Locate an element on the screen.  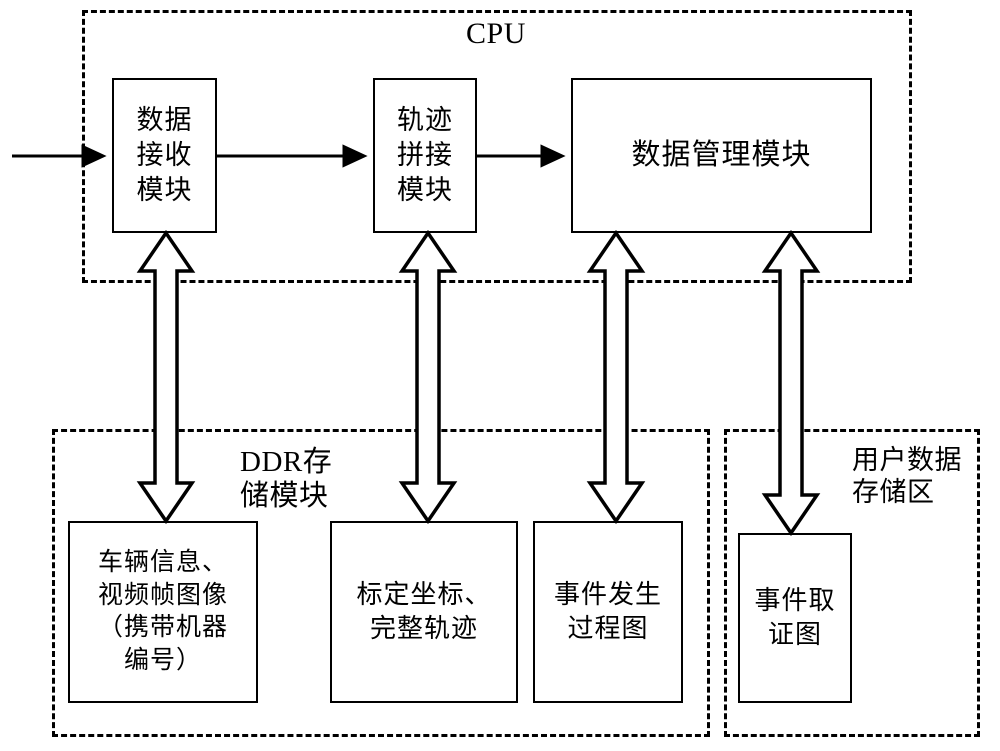
module-data-receive: 数据 接收 模块 is located at coordinates (164, 155).